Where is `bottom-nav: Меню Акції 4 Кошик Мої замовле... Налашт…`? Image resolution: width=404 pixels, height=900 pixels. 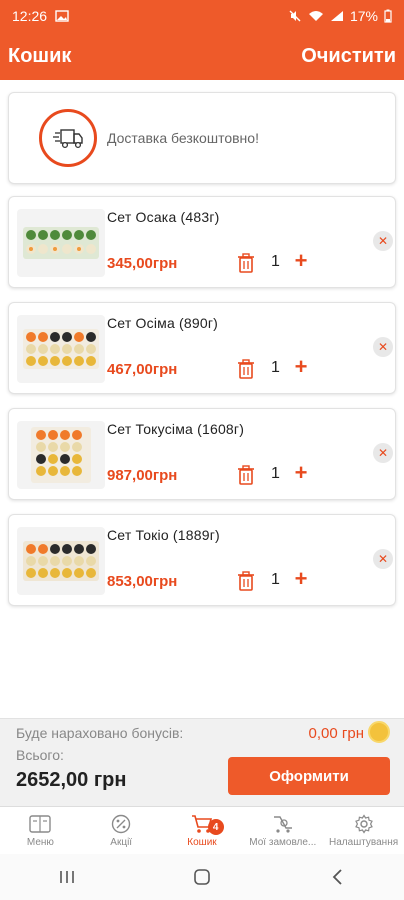 bottom-nav: Меню Акції 4 Кошик Мої замовле... Налашт… is located at coordinates (202, 830).